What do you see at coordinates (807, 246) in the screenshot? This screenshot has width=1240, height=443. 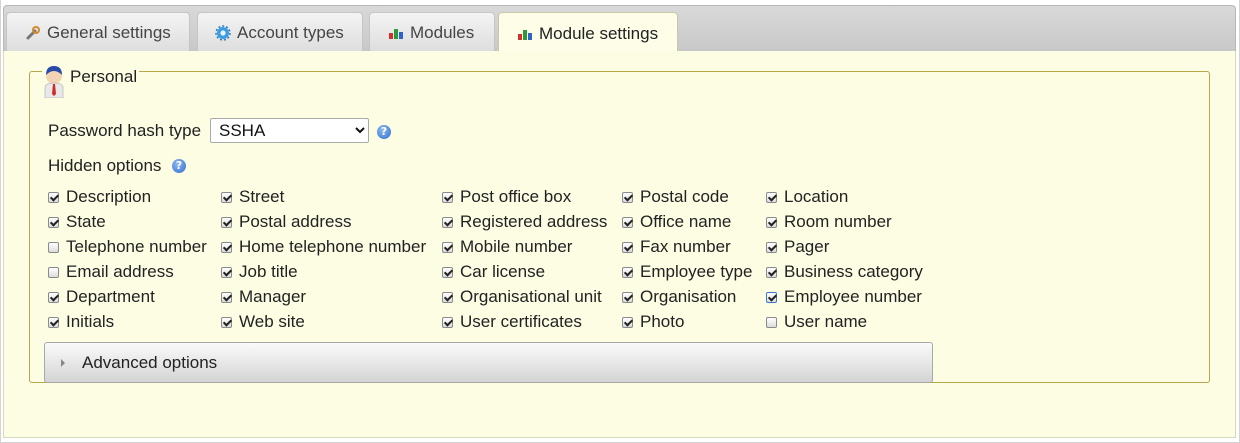 I see `checkbox-label: Pager` at bounding box center [807, 246].